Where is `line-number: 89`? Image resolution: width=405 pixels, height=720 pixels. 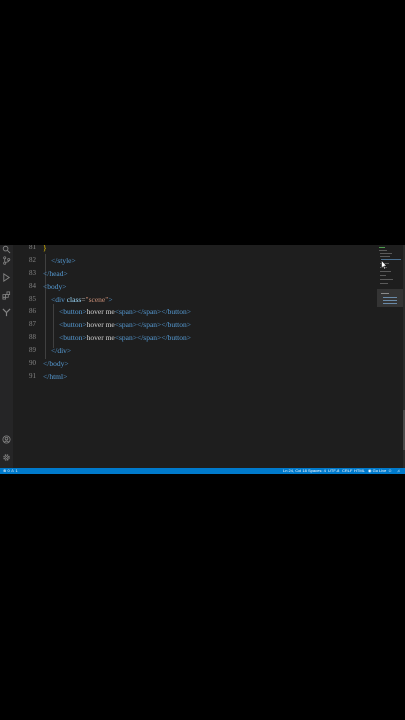
line-number: 89 is located at coordinates (32, 350).